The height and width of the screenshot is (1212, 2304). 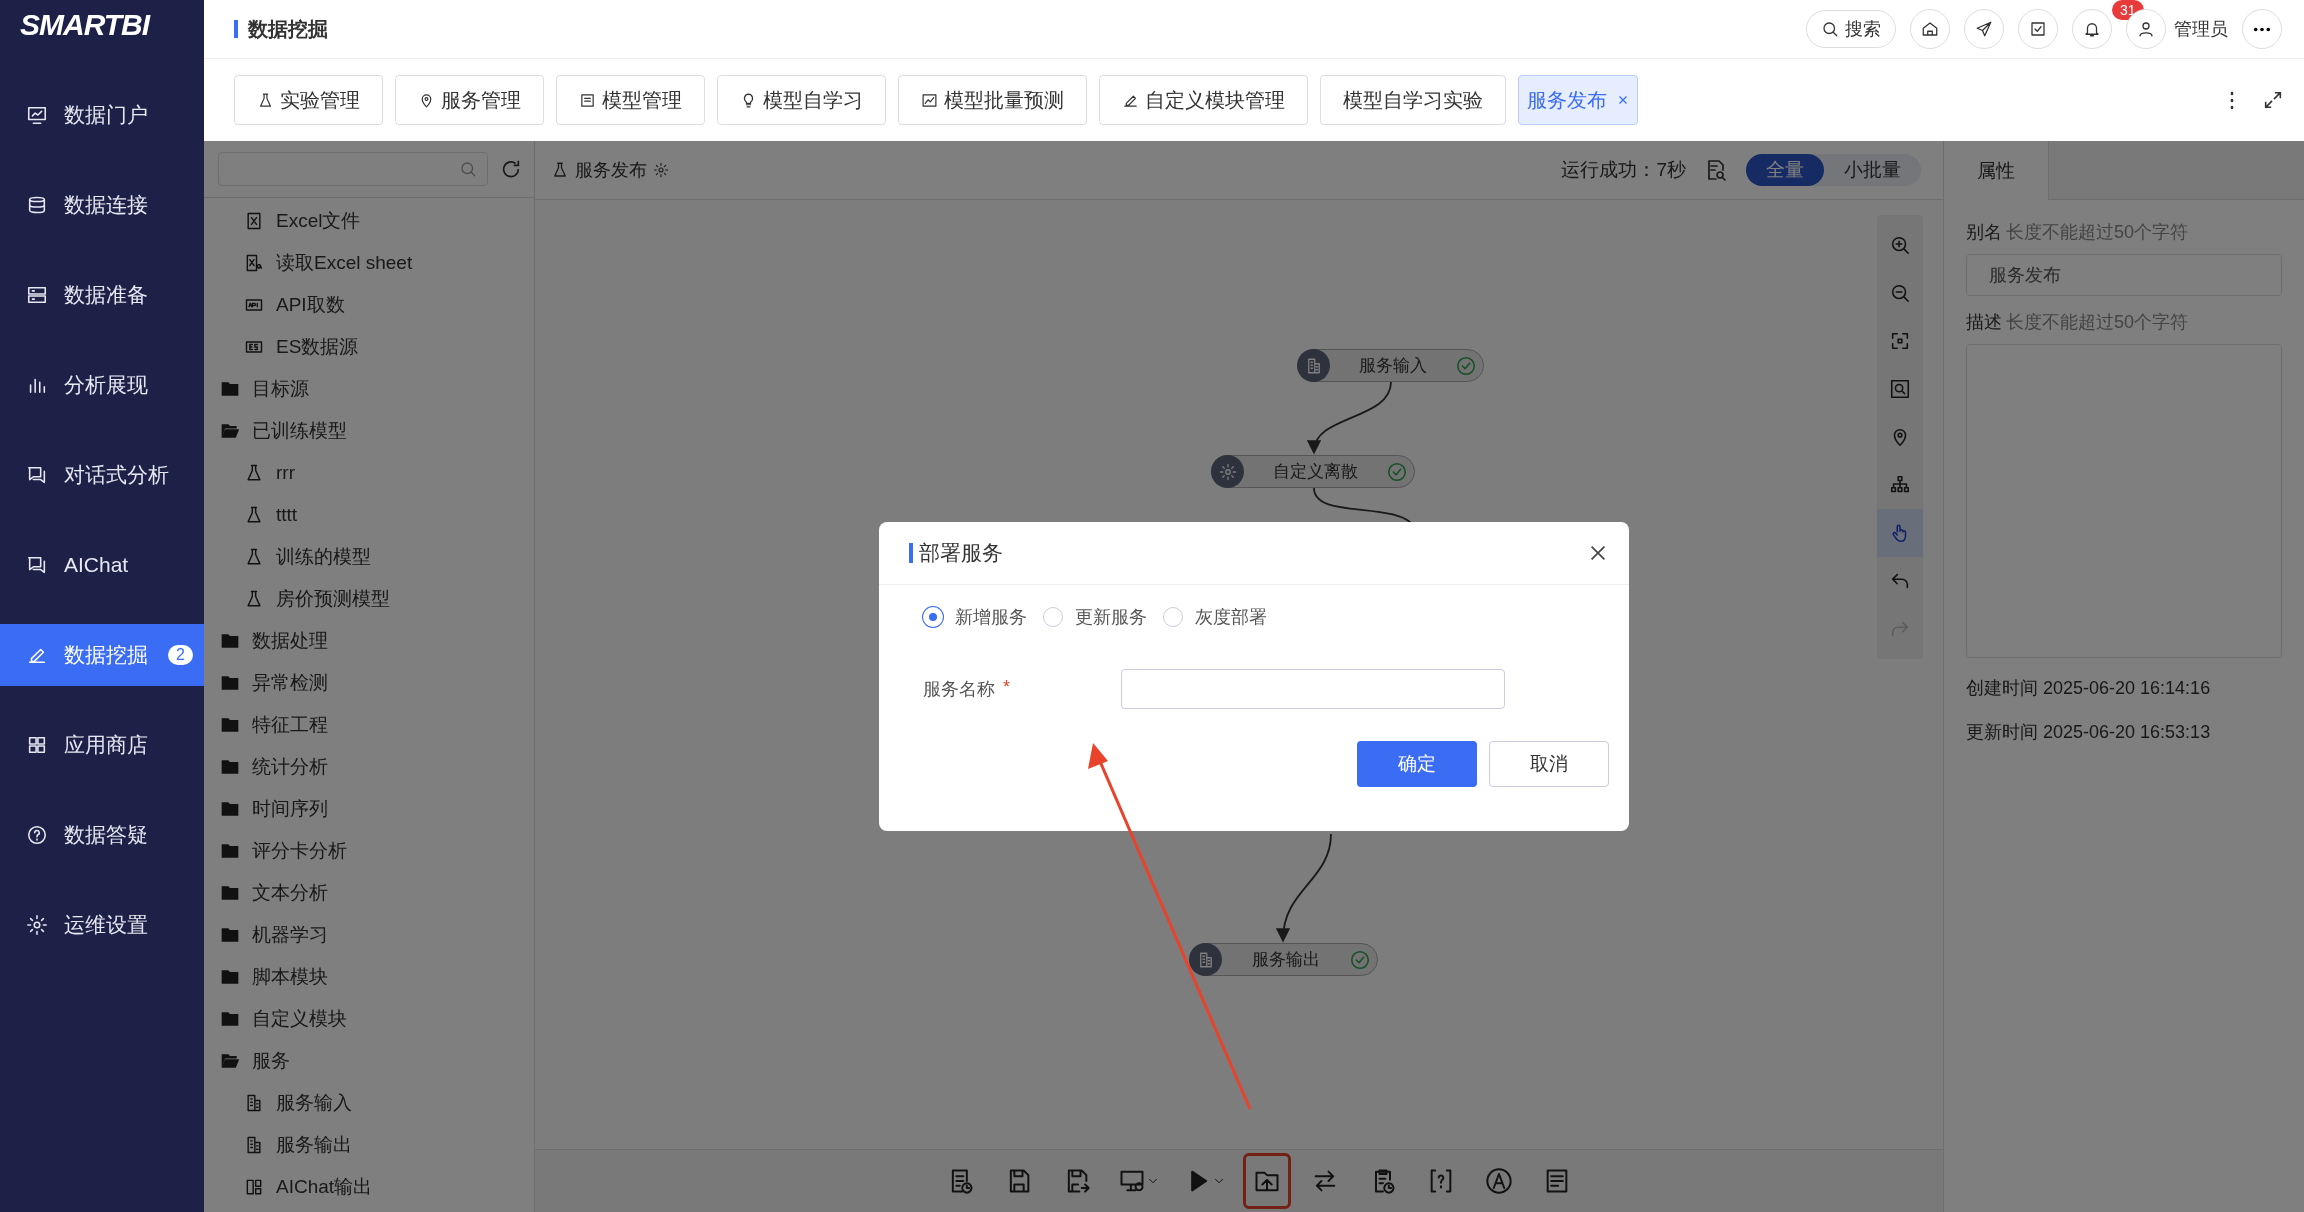 I want to click on question-icon, so click(x=37, y=835).